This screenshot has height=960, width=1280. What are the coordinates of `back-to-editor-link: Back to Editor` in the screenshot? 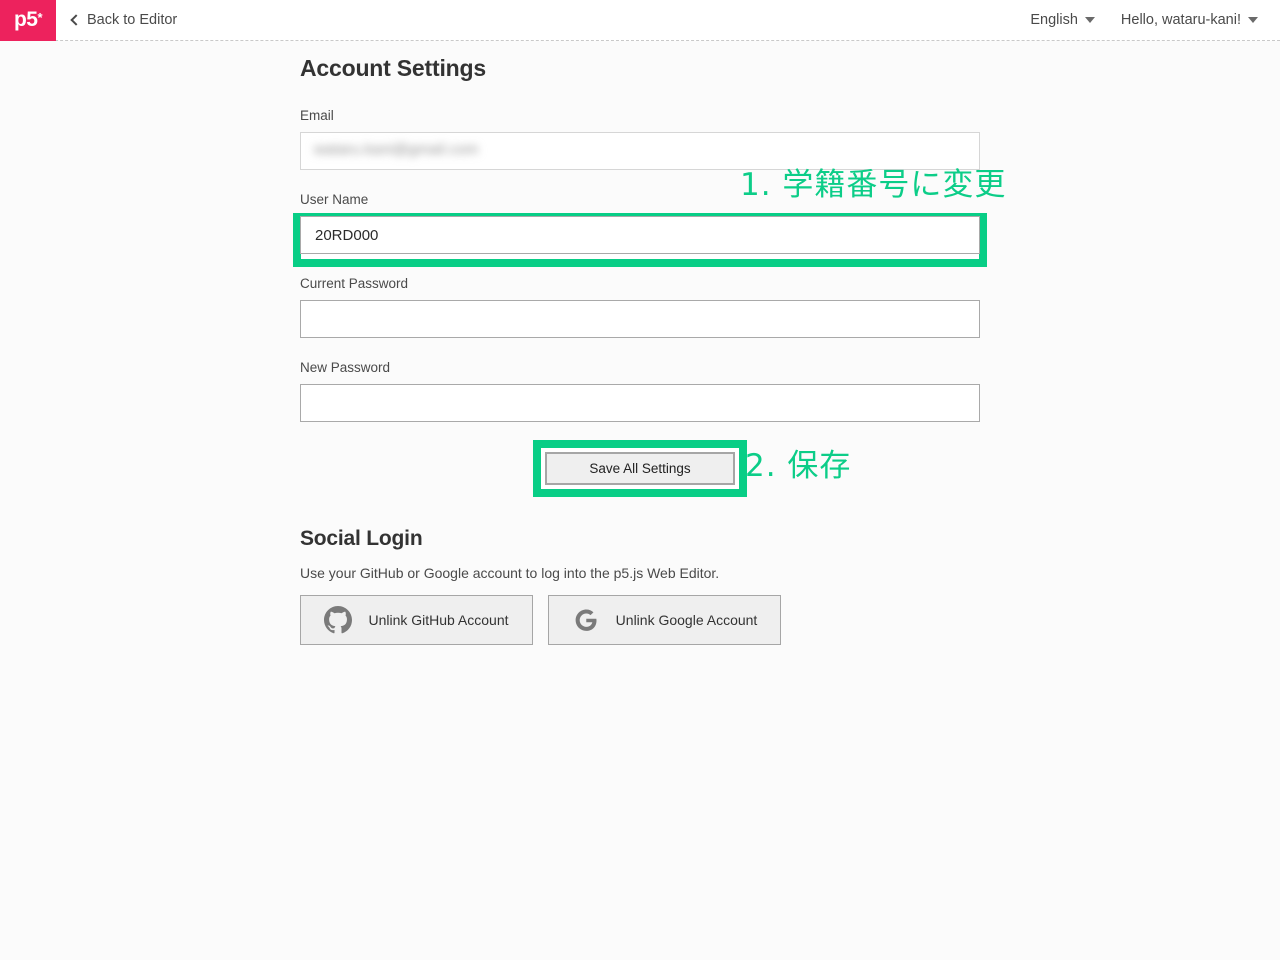 It's located at (124, 20).